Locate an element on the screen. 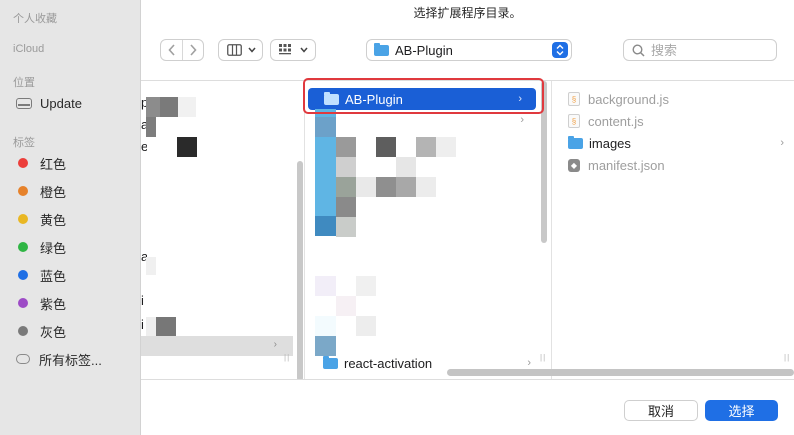 This screenshot has width=794, height=435. cancel-button: 取消 is located at coordinates (661, 410).